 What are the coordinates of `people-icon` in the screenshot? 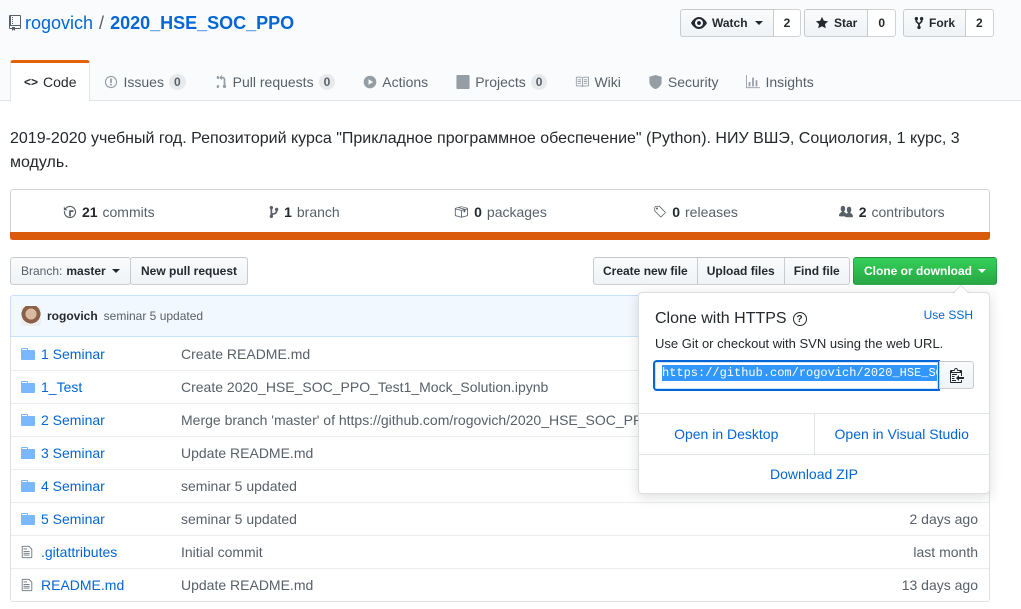 It's located at (845, 211).